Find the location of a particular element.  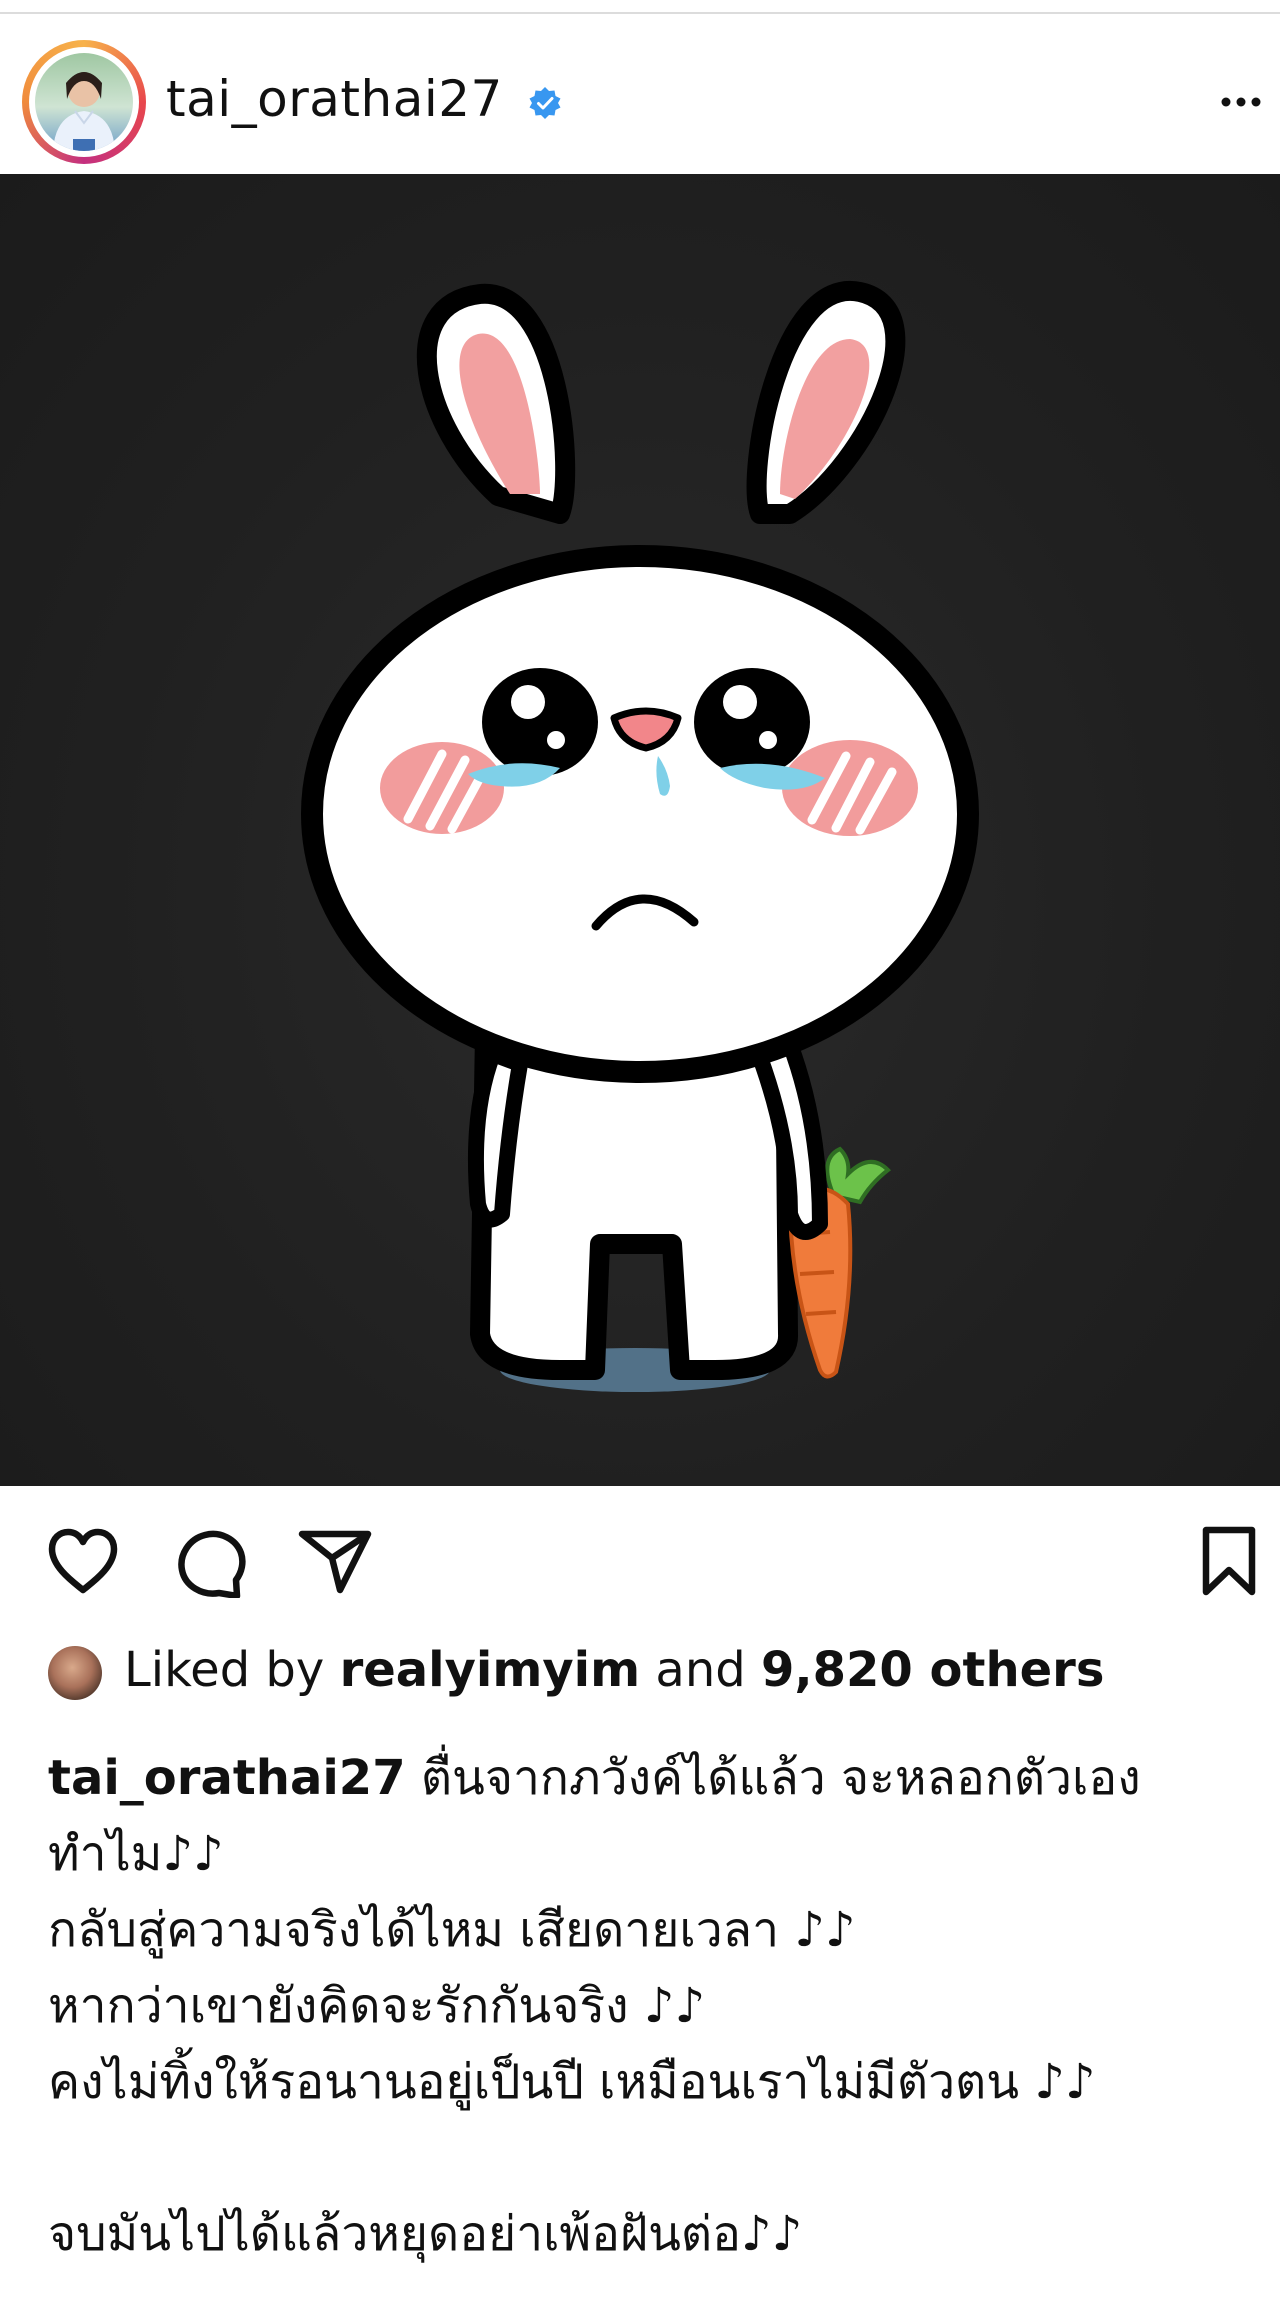

profile-avatar is located at coordinates (84, 102).